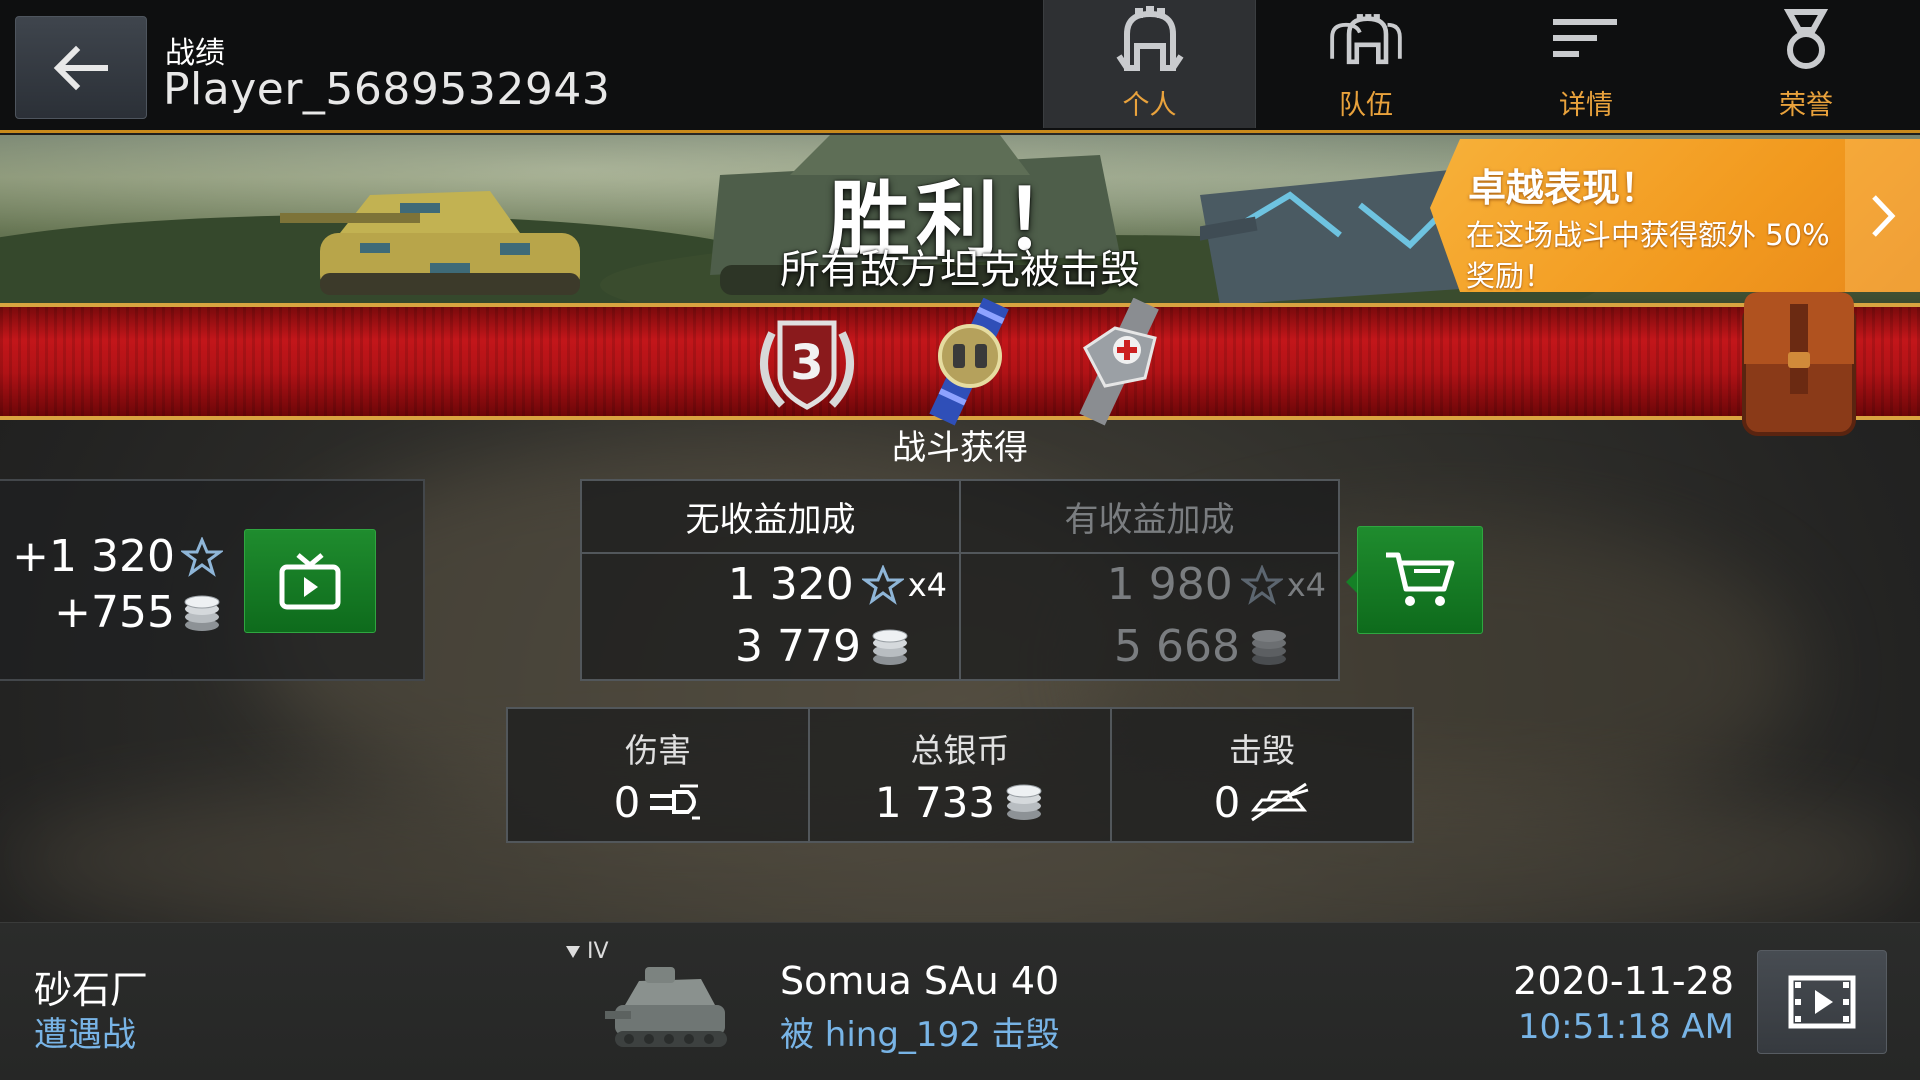  What do you see at coordinates (1625, 1027) in the screenshot?
I see `battle-time: 10:51:18 AM` at bounding box center [1625, 1027].